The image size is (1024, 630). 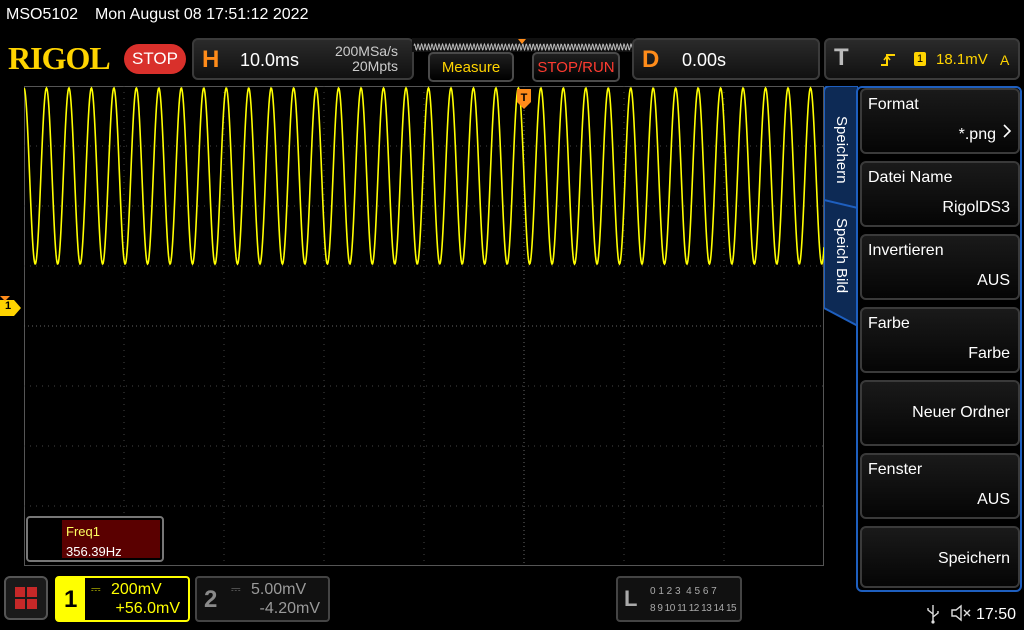 I want to click on usb-icon, so click(x=933, y=614).